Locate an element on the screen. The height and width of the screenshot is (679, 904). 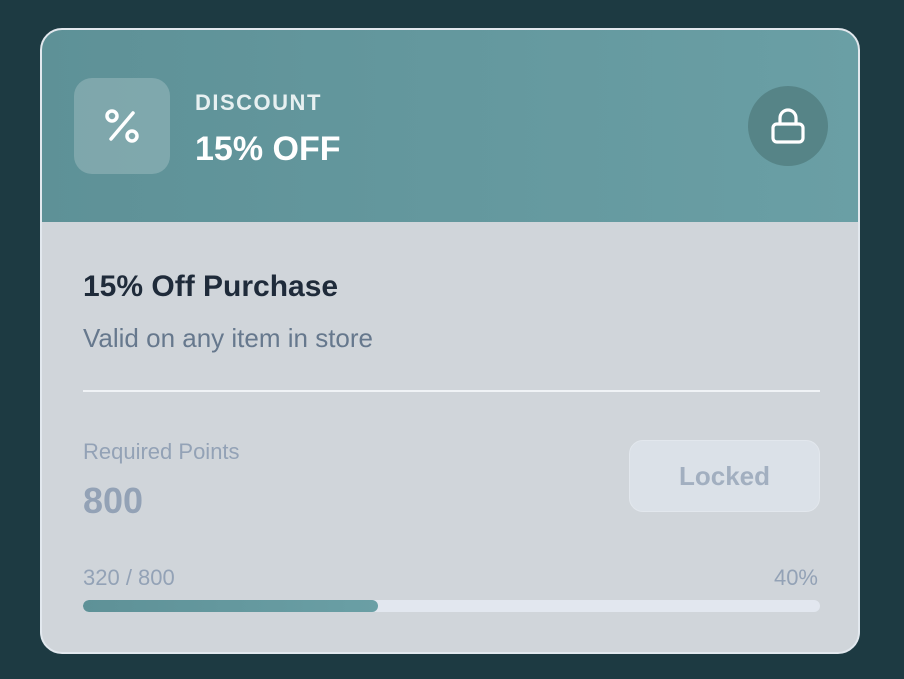
required-points-value: 800 is located at coordinates (113, 500).